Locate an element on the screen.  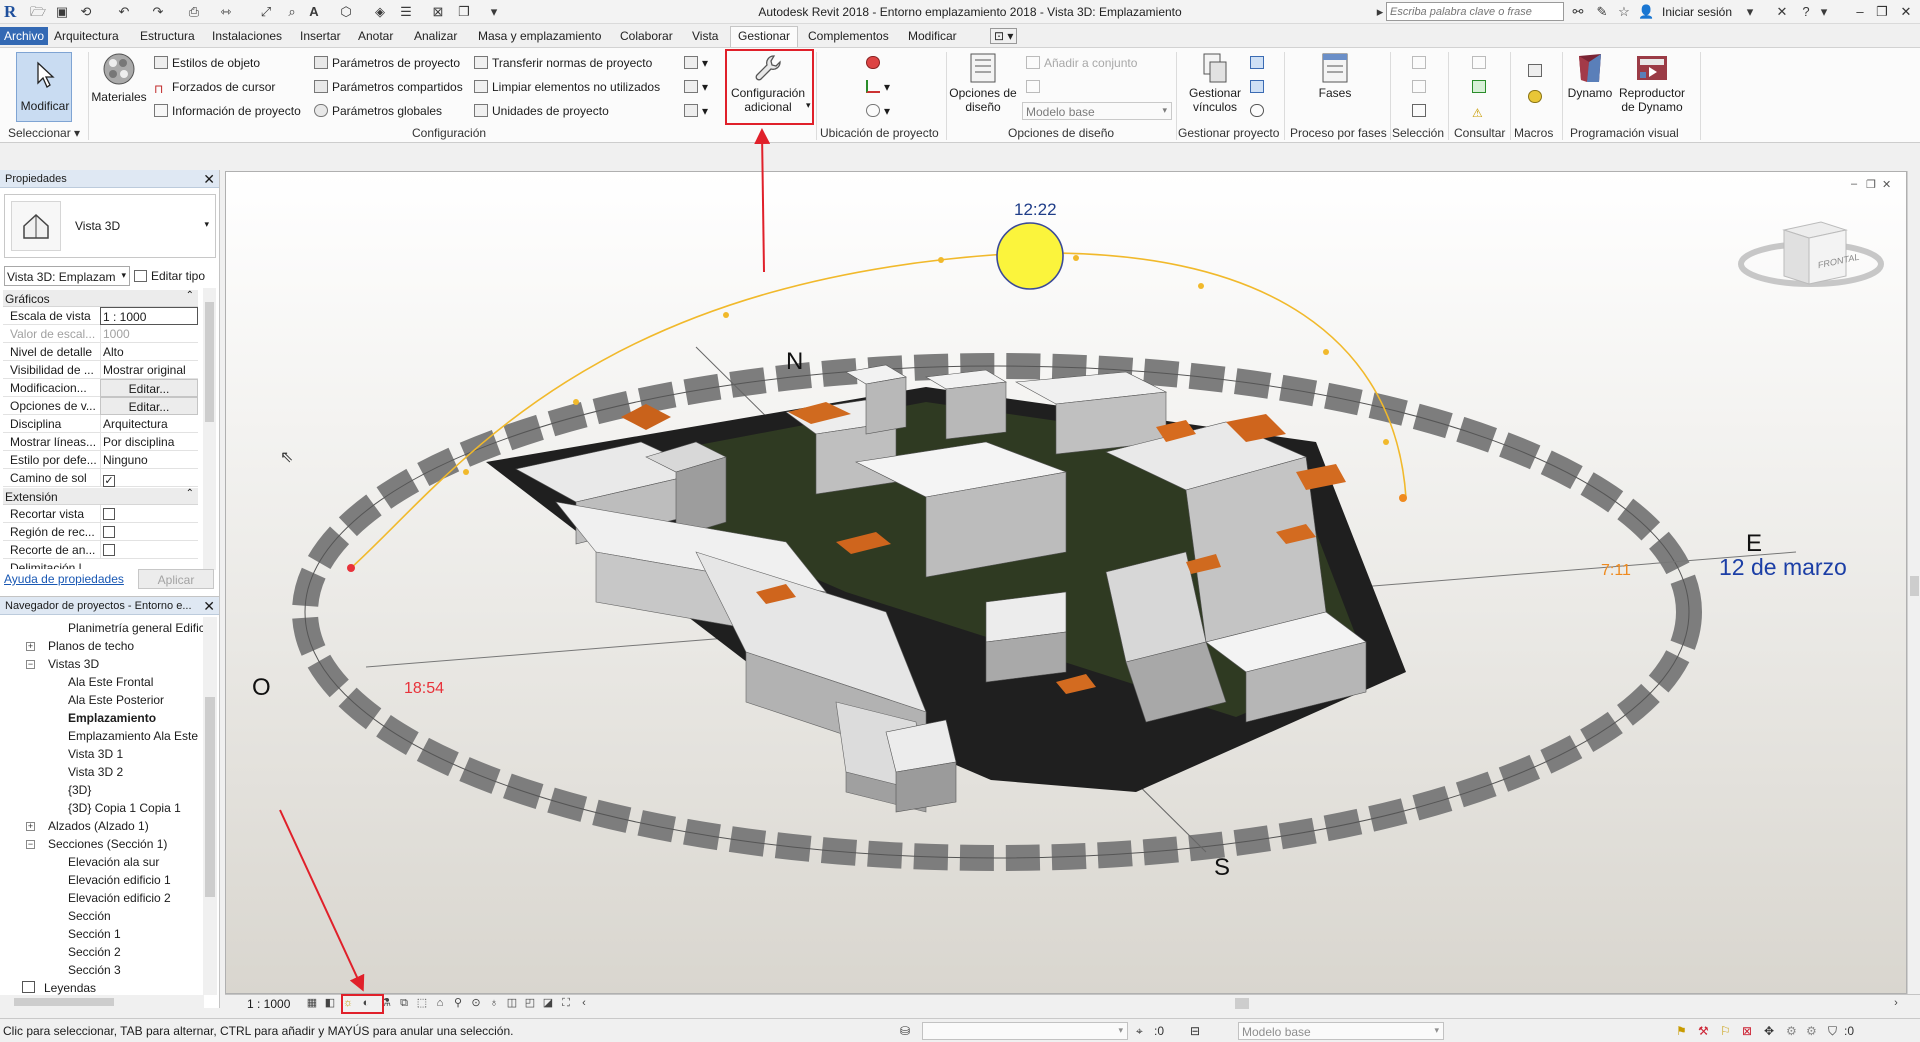
tab-systems: Instalaciones is located at coordinates (247, 36).